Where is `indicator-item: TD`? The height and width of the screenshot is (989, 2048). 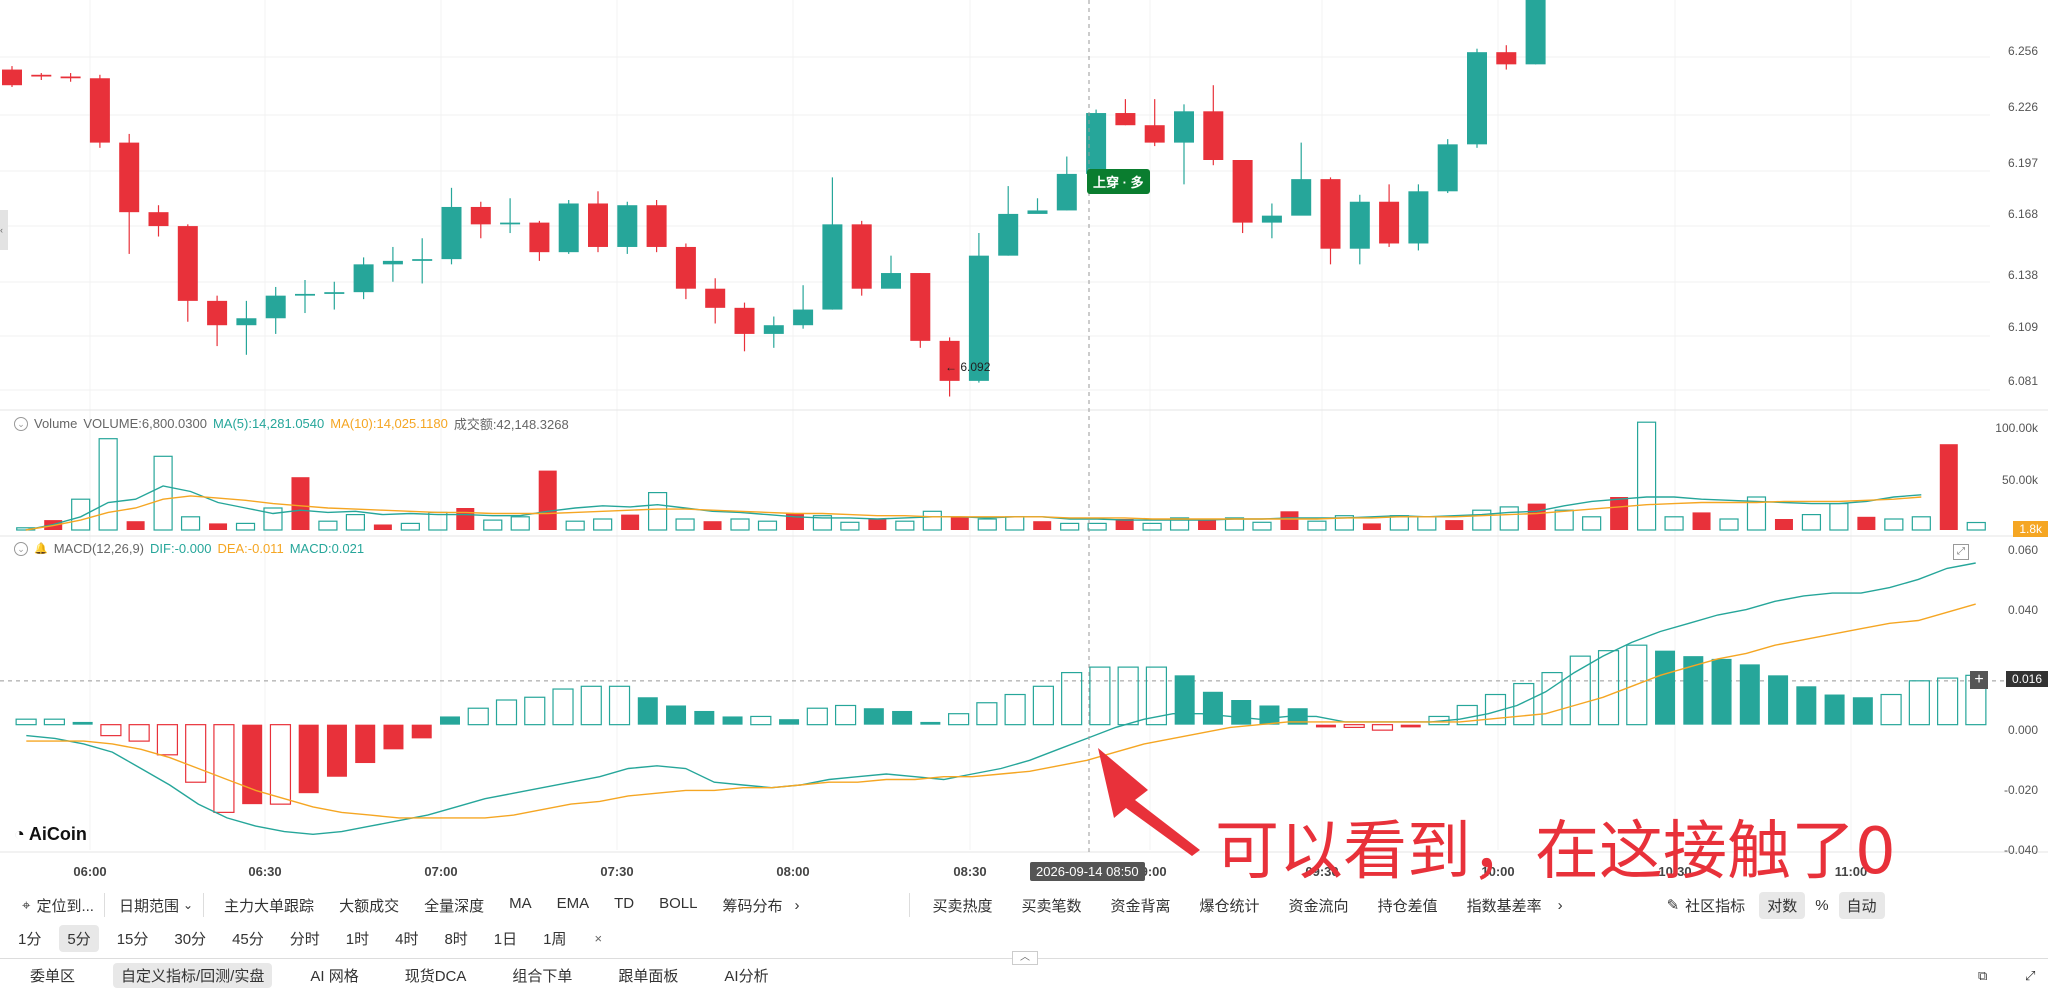 indicator-item: TD is located at coordinates (624, 905).